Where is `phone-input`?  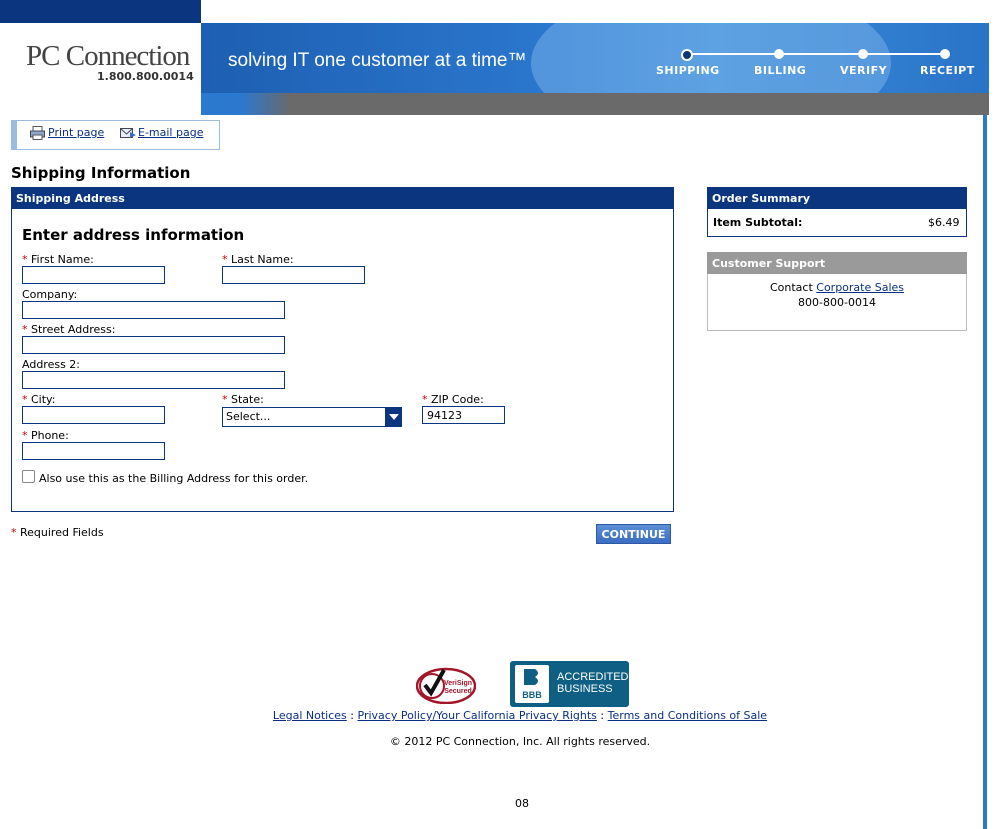
phone-input is located at coordinates (93, 451).